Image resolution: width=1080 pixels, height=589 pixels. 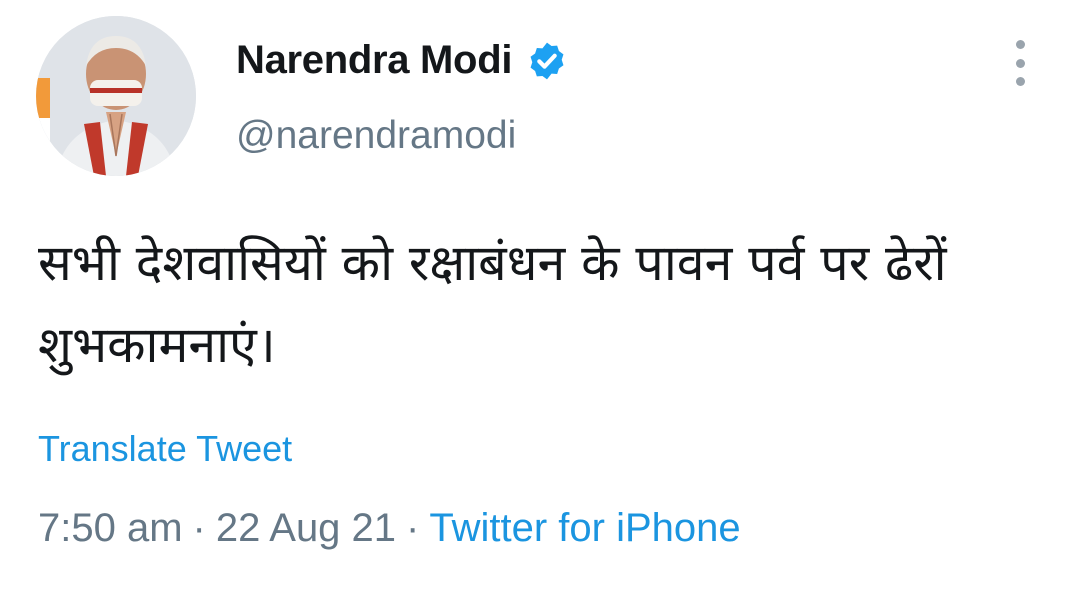 What do you see at coordinates (584, 528) in the screenshot?
I see `tweet-source-link: Twitter for iPhone` at bounding box center [584, 528].